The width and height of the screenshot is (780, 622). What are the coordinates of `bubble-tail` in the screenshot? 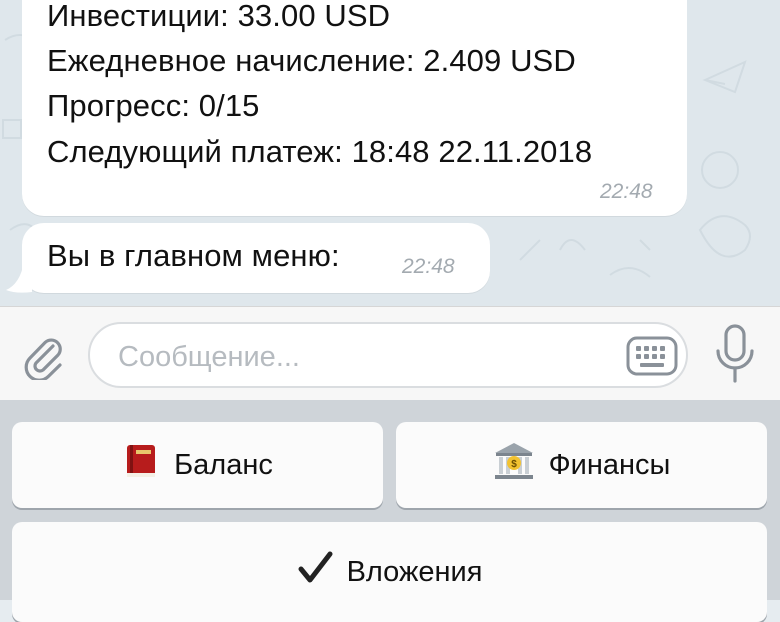 It's located at (19, 277).